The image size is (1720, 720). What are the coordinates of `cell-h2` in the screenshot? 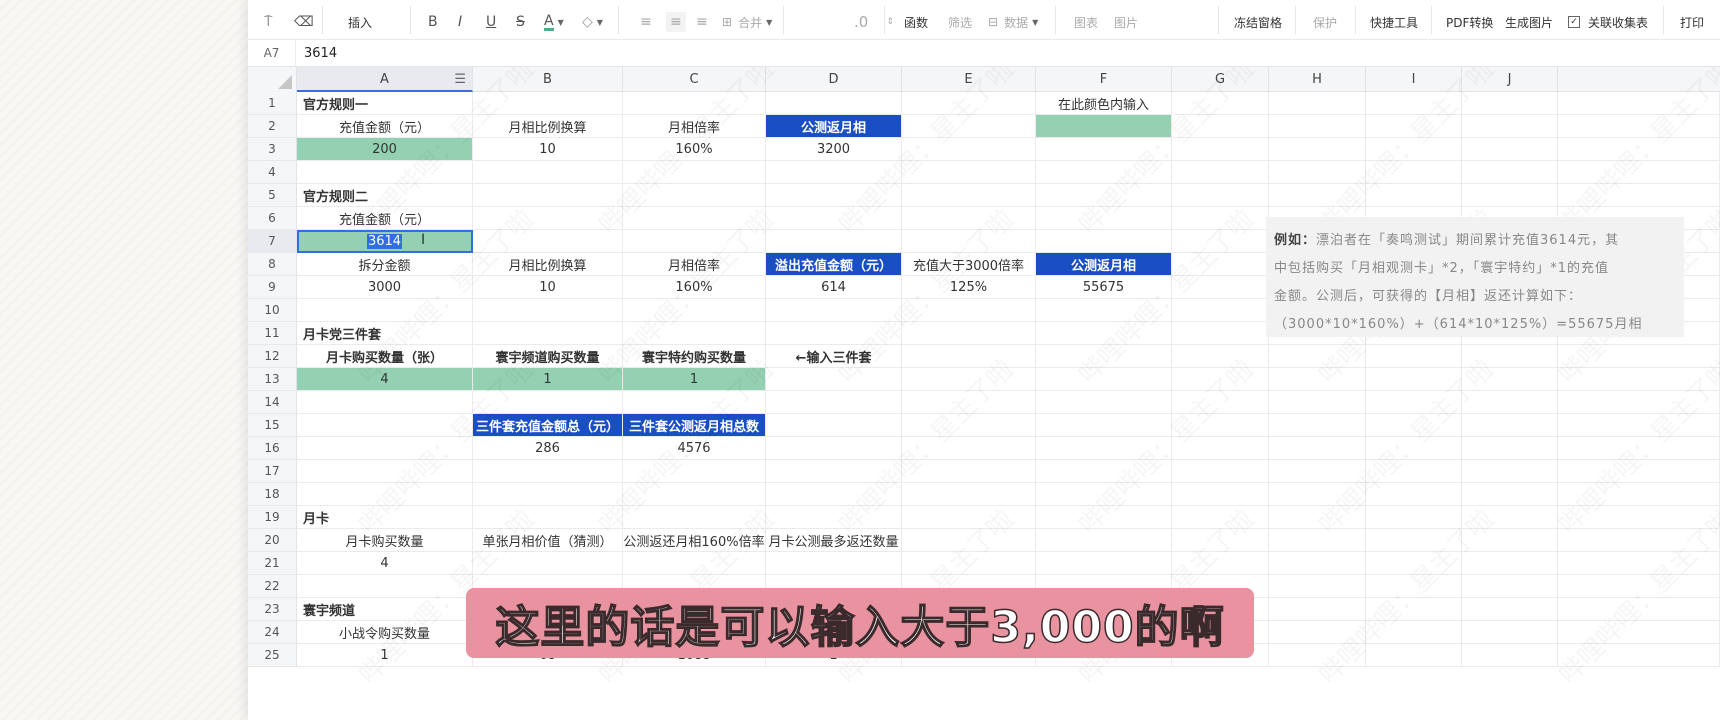 It's located at (1317, 126).